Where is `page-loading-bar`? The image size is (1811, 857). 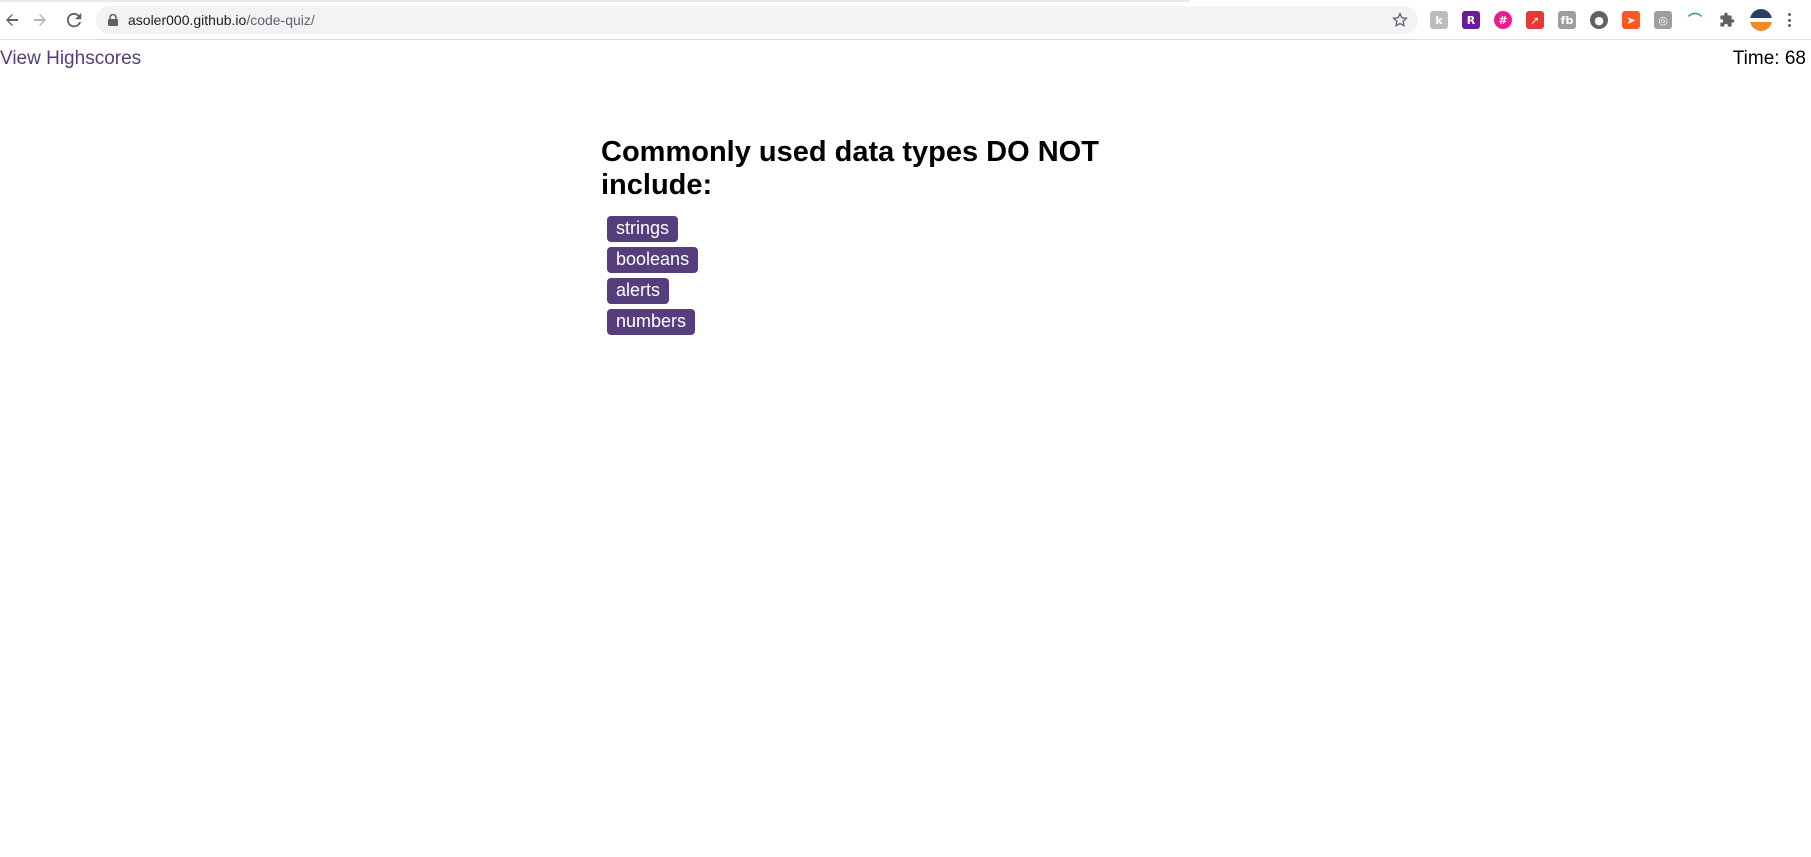 page-loading-bar is located at coordinates (595, 1).